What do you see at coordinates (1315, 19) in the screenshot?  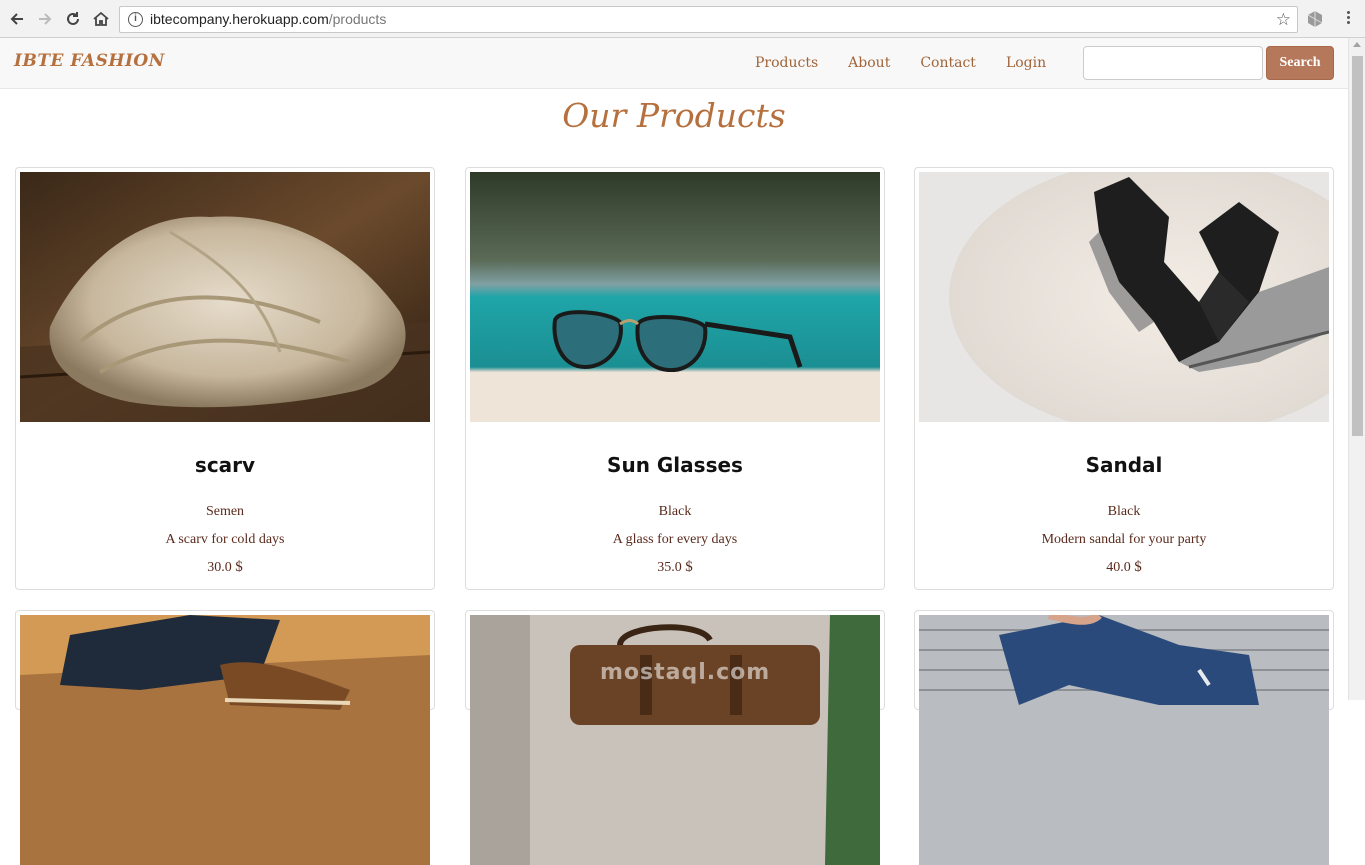 I see `extension-icon` at bounding box center [1315, 19].